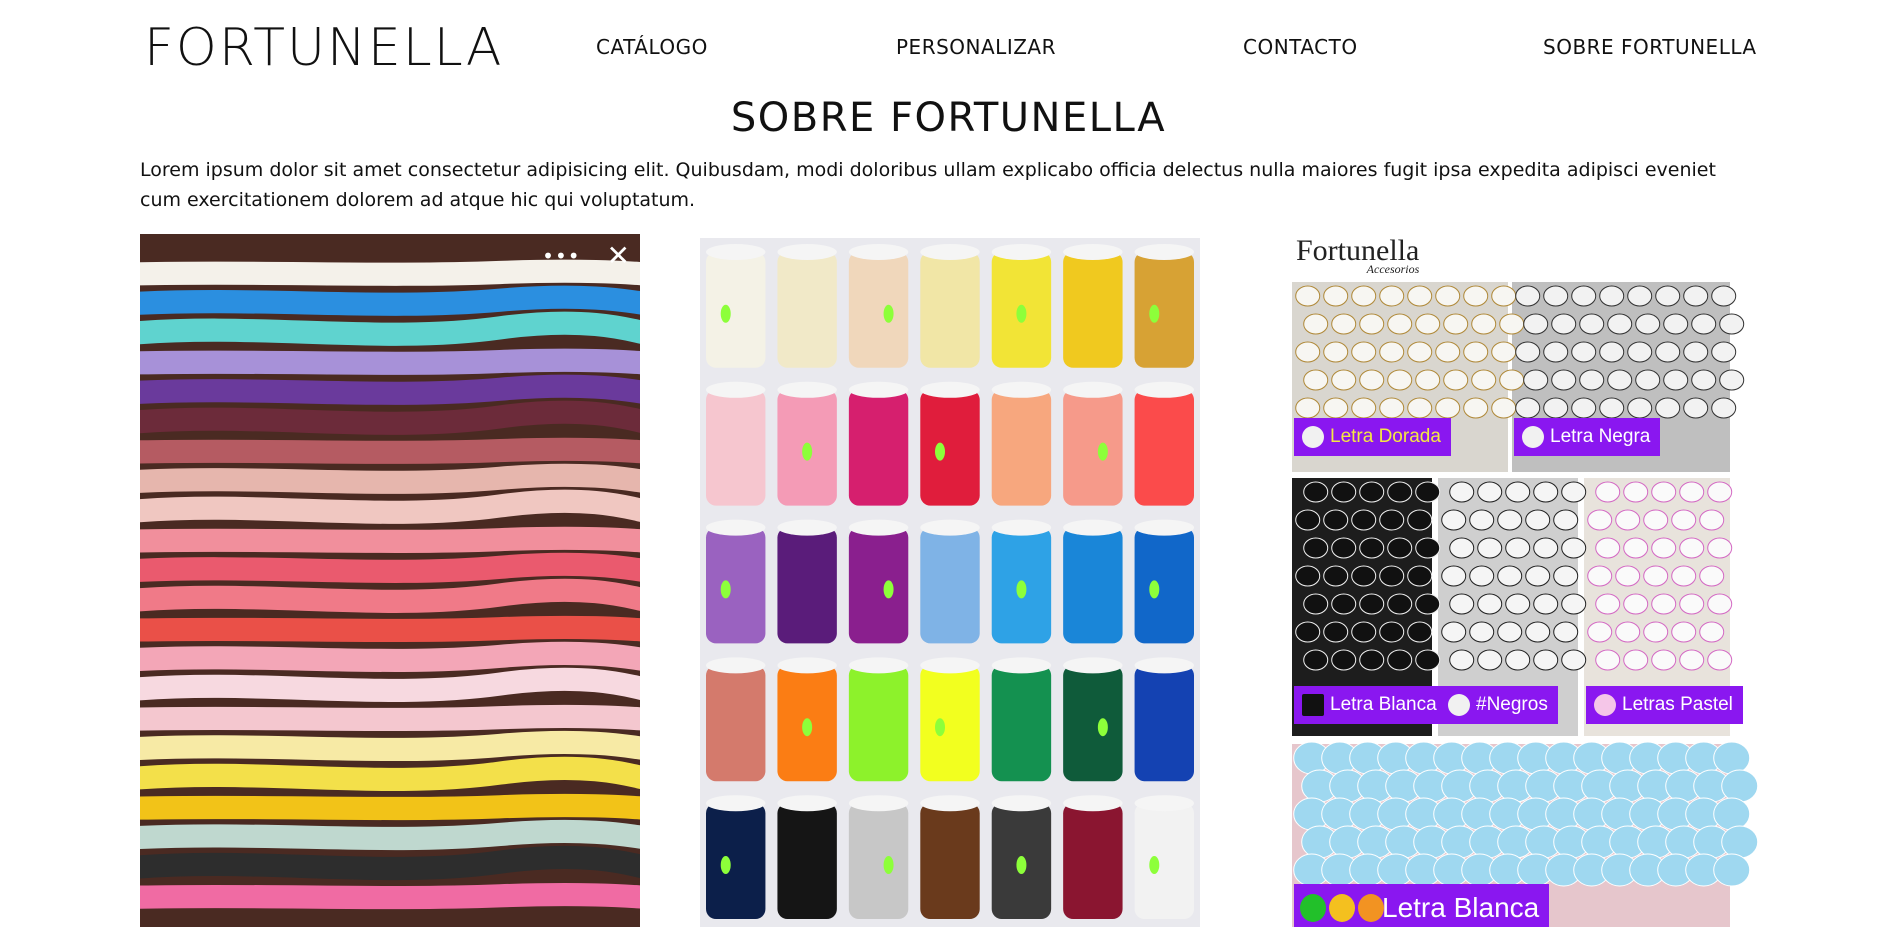  Describe the element at coordinates (1313, 908) in the screenshot. I see `green-dot` at that location.